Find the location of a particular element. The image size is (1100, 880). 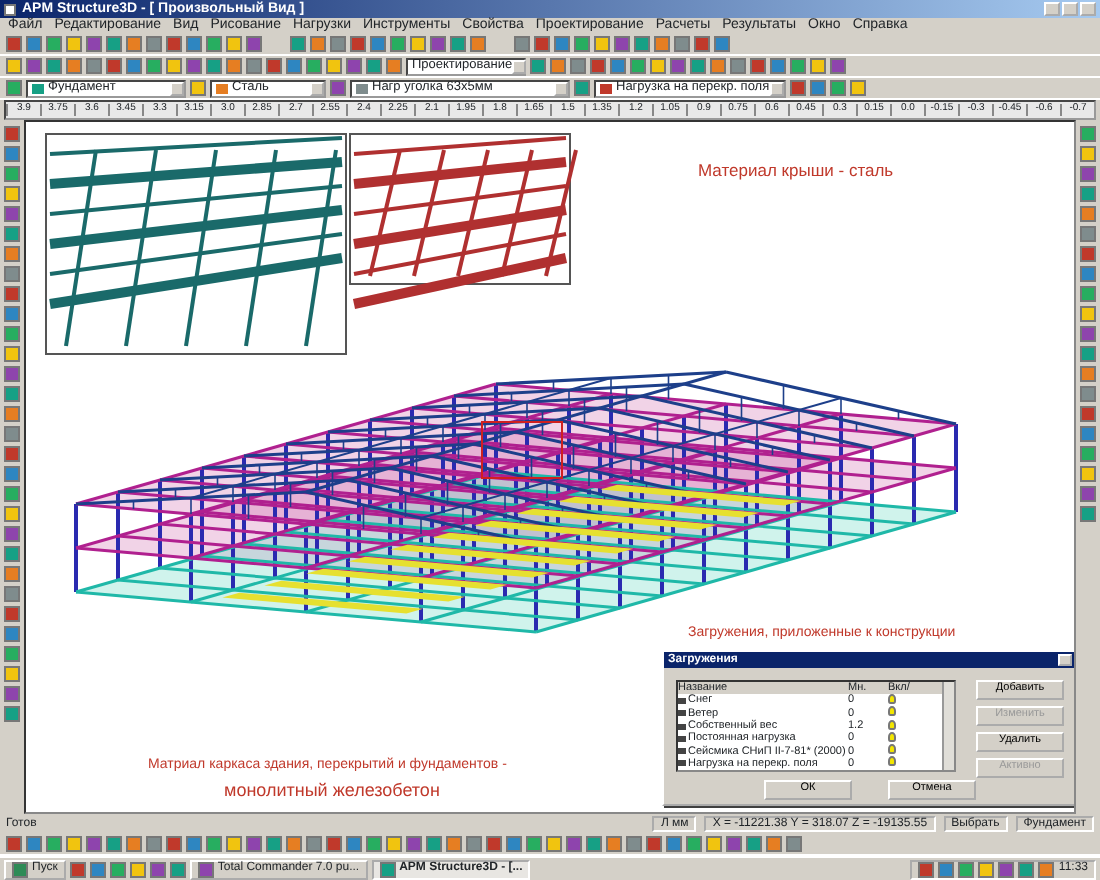

minimize-button is located at coordinates (1052, 9).